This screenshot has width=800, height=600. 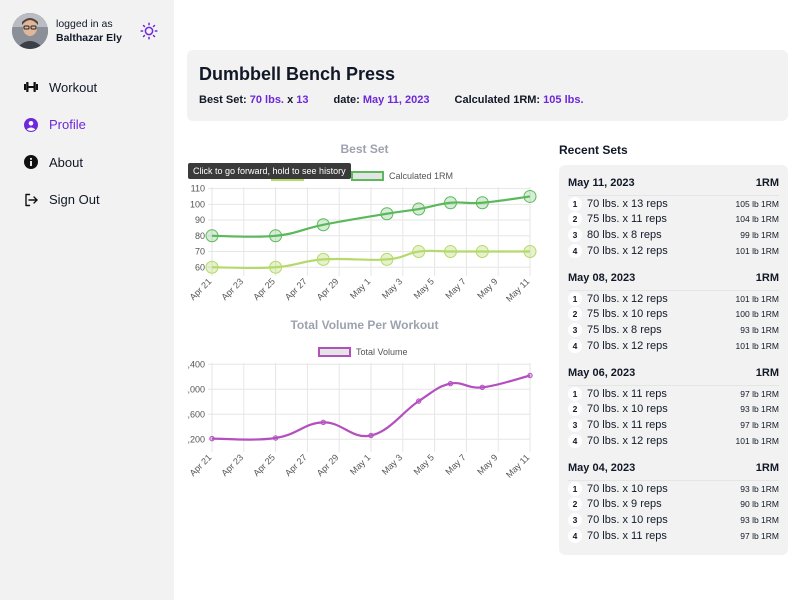 What do you see at coordinates (264, 289) in the screenshot?
I see `x-tick-label: Apr 25` at bounding box center [264, 289].